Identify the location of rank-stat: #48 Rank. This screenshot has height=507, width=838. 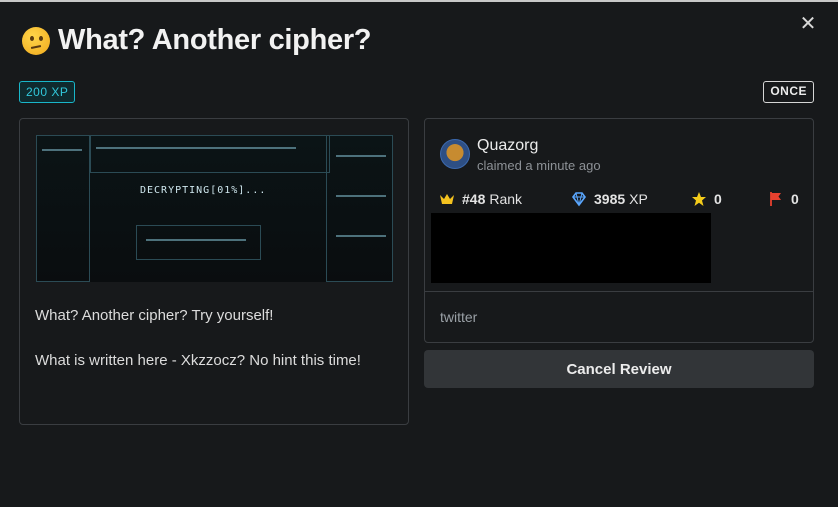
(480, 199).